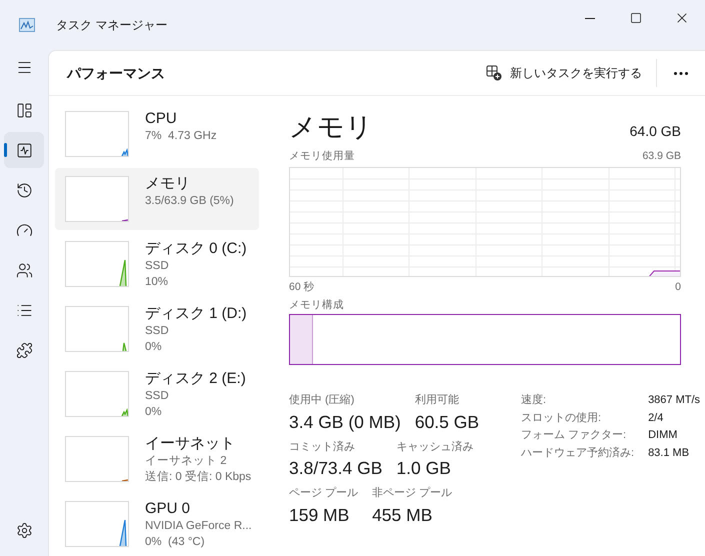 The image size is (705, 556). I want to click on resource-name: ディスク 0 (C:), so click(196, 248).